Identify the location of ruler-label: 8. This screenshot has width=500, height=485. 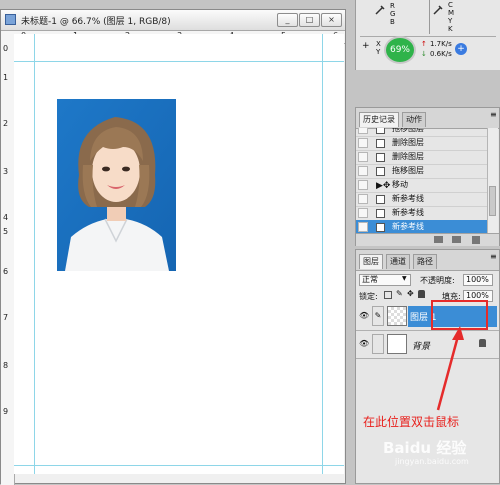
(6, 365).